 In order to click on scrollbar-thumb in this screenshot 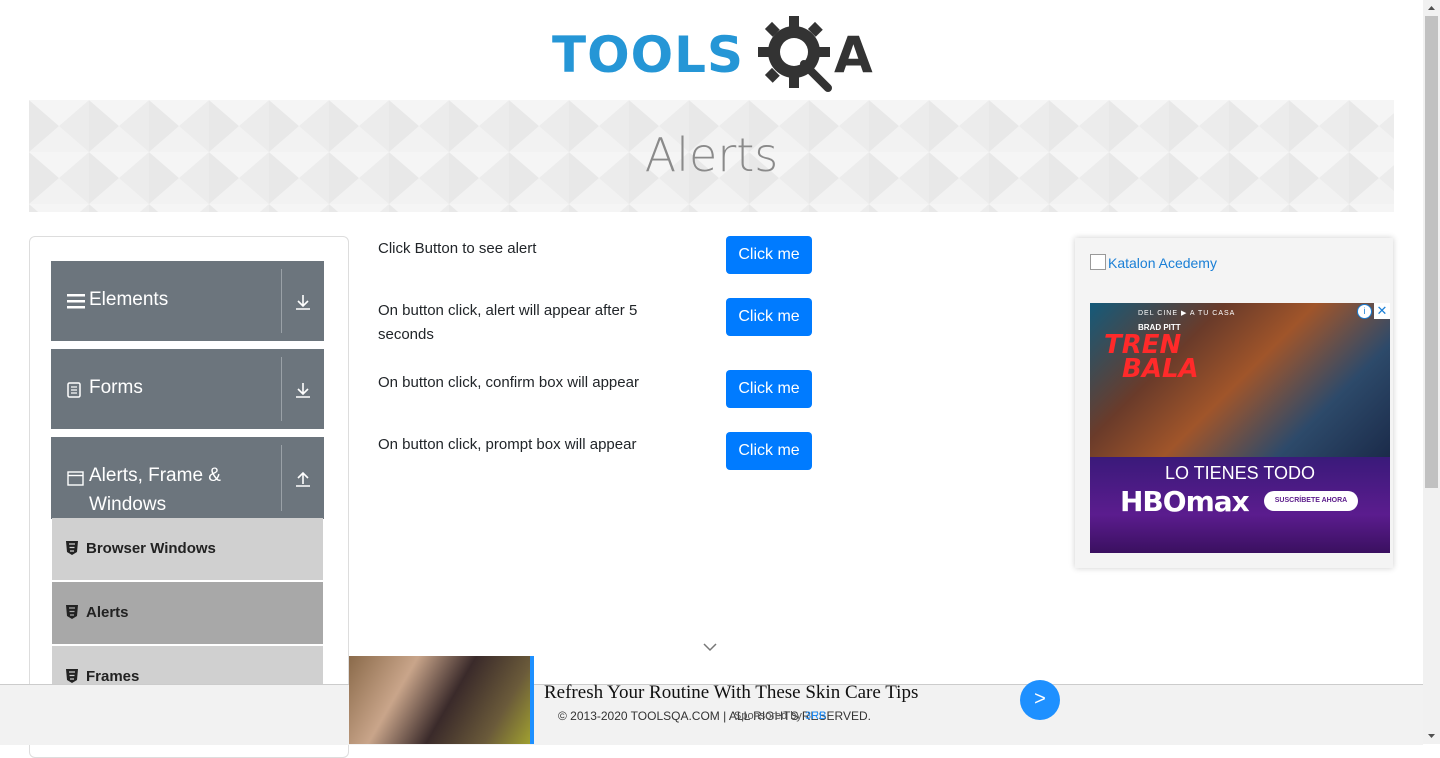, I will do `click(1431, 252)`.